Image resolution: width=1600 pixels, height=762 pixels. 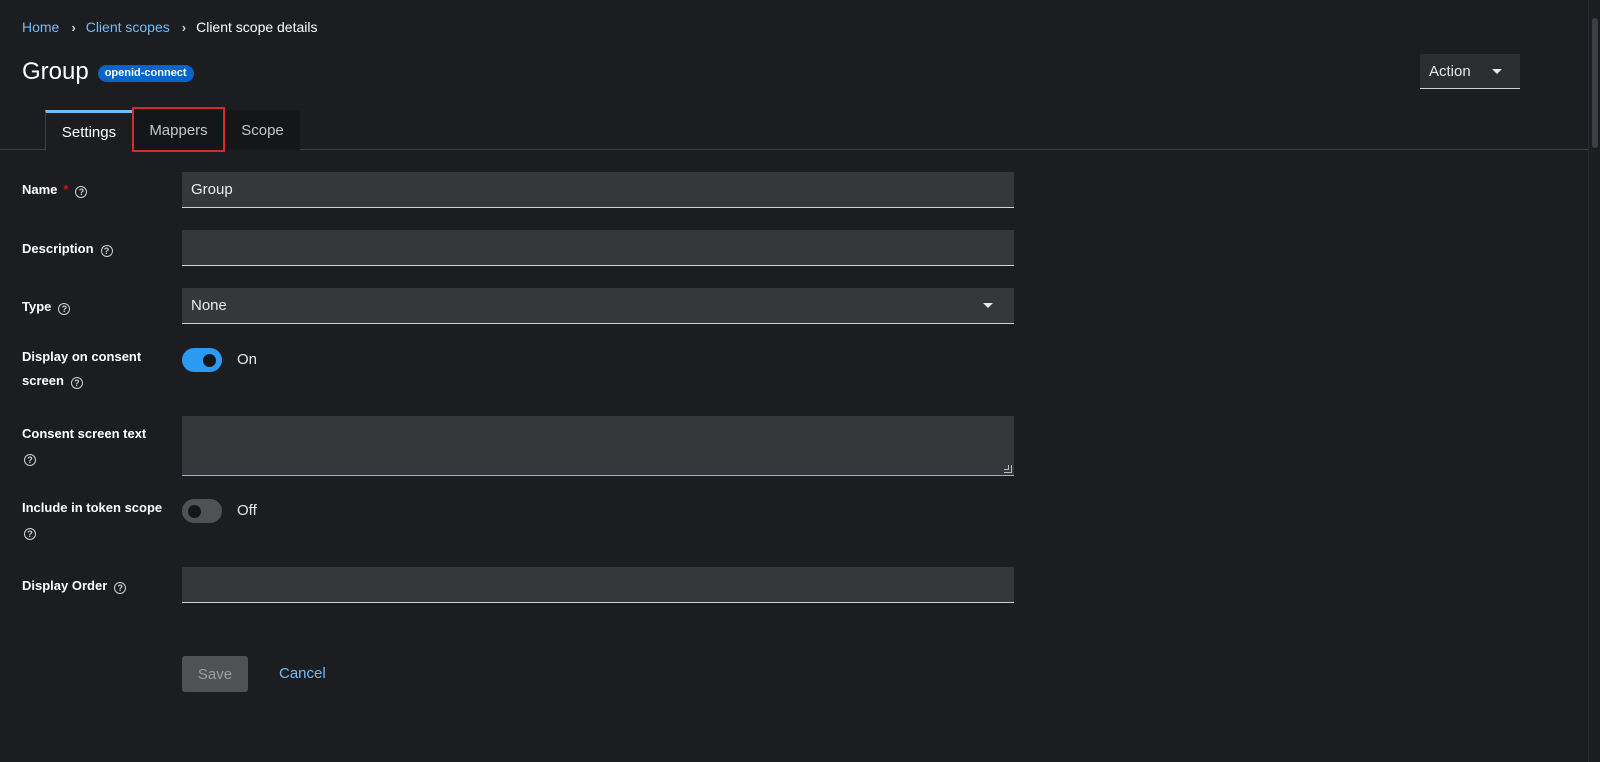 I want to click on page-header: Group openid-connect, so click(x=108, y=72).